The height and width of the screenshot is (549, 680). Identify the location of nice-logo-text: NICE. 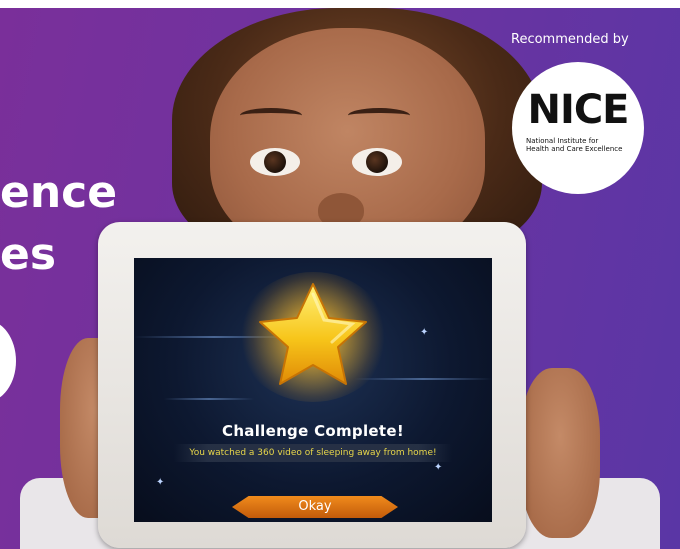
(578, 110).